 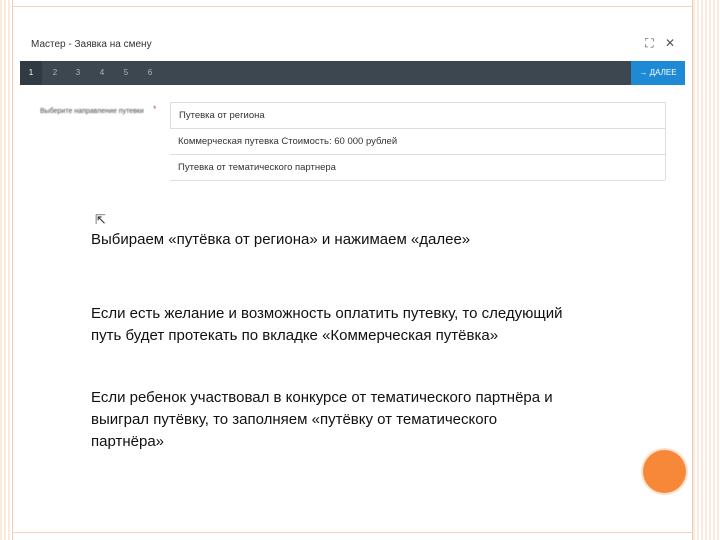 I want to click on step-3-tab: 3, so click(x=78, y=73).